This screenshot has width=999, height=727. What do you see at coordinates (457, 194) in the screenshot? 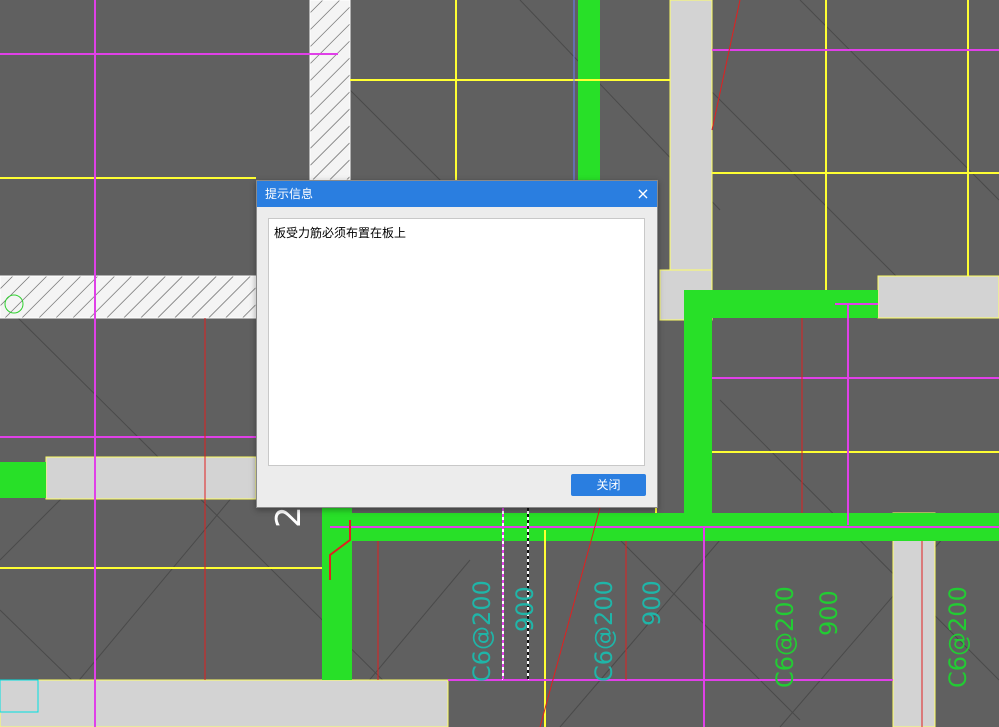
I see `dialog-titlebar: 提示信息 ×` at bounding box center [457, 194].